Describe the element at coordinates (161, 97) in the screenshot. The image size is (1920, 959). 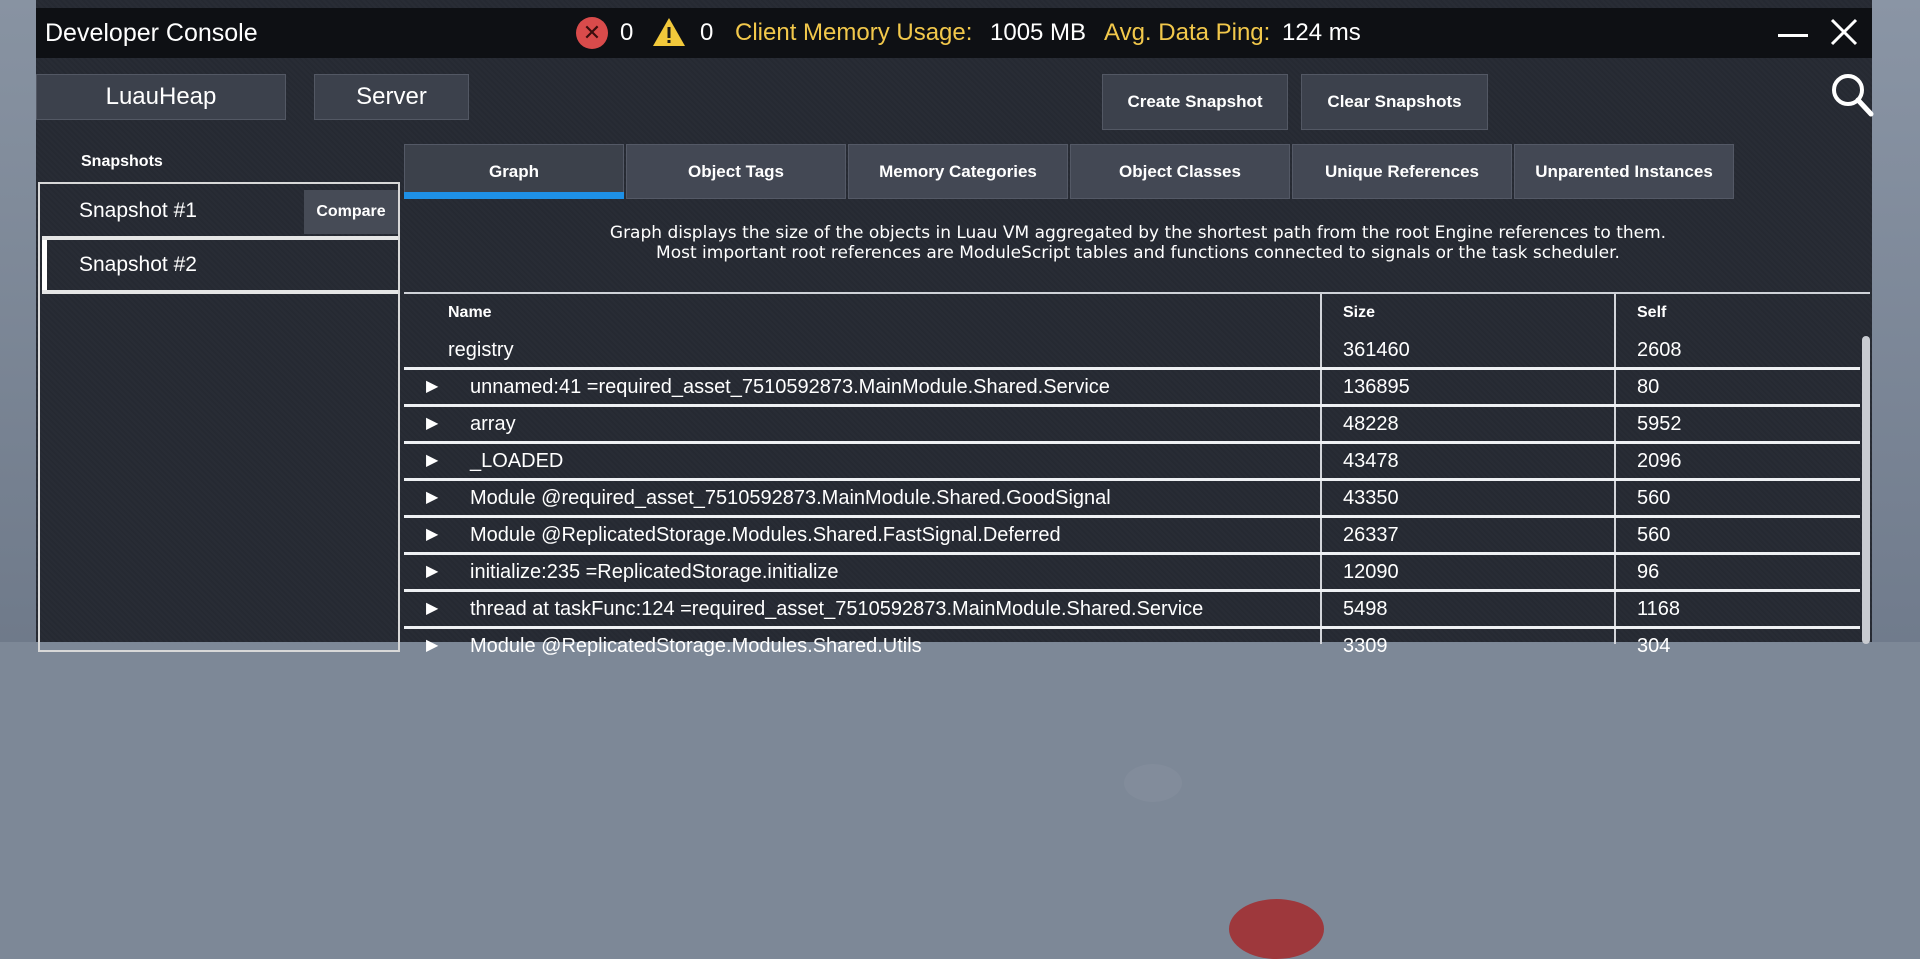
I see `luauheap-button: LuauHeap` at that location.